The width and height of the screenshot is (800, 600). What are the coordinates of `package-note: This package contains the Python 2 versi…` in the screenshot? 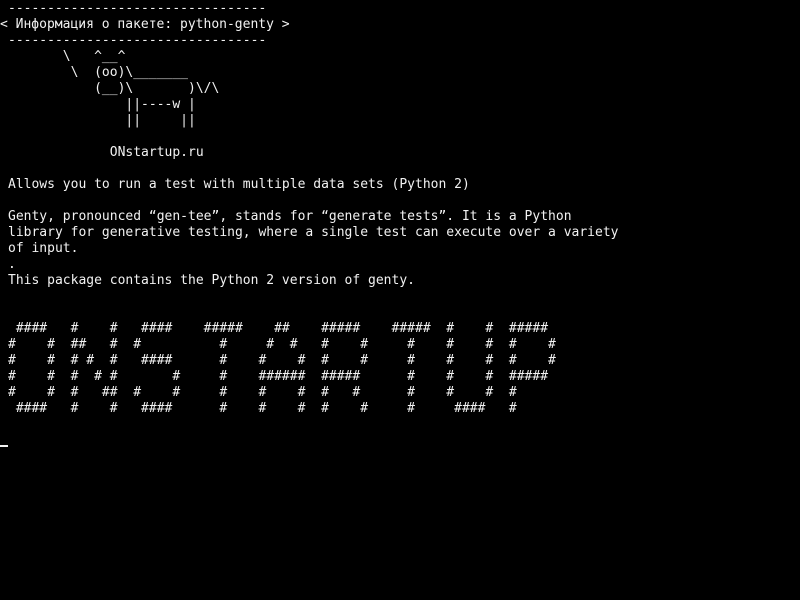 It's located at (211, 280).